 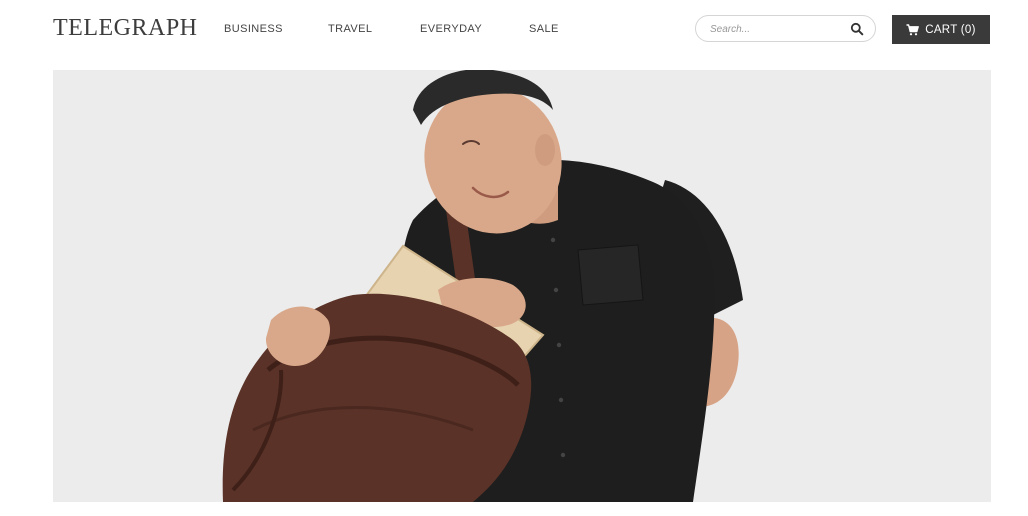 I want to click on nav-item-business: BUSINESS, so click(x=276, y=29).